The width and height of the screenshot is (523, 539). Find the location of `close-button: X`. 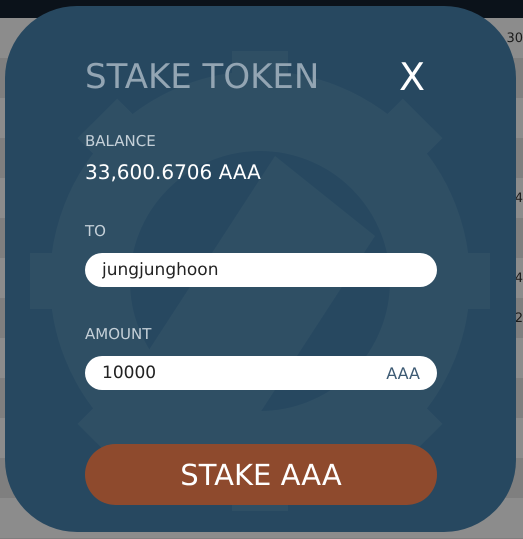

close-button: X is located at coordinates (417, 77).